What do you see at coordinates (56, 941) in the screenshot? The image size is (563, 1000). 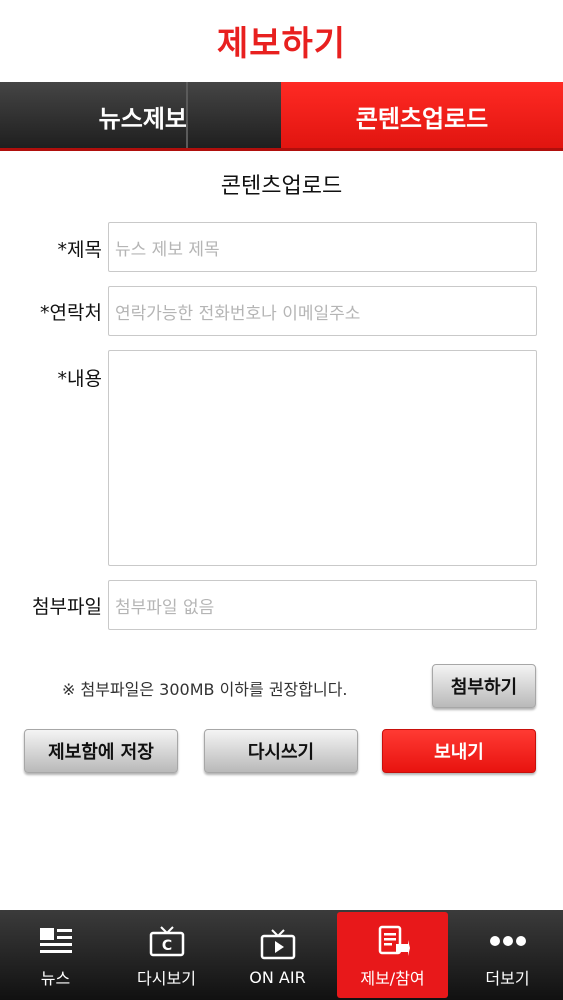 I see `news-list-icon` at bounding box center [56, 941].